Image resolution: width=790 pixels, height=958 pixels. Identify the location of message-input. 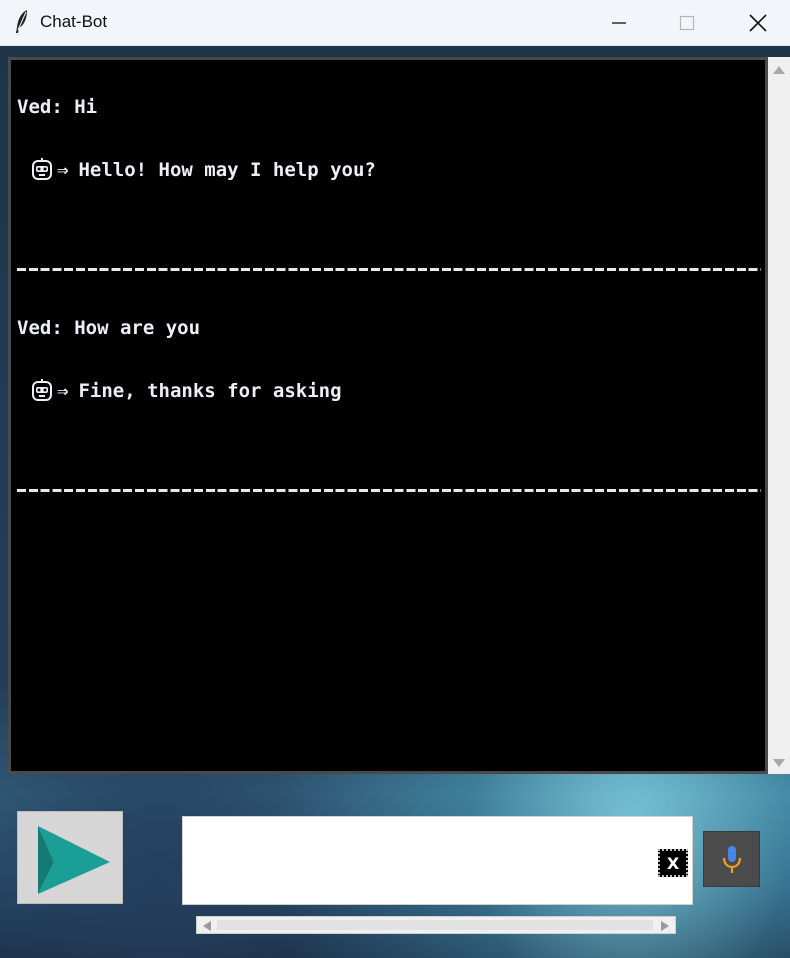
(422, 861).